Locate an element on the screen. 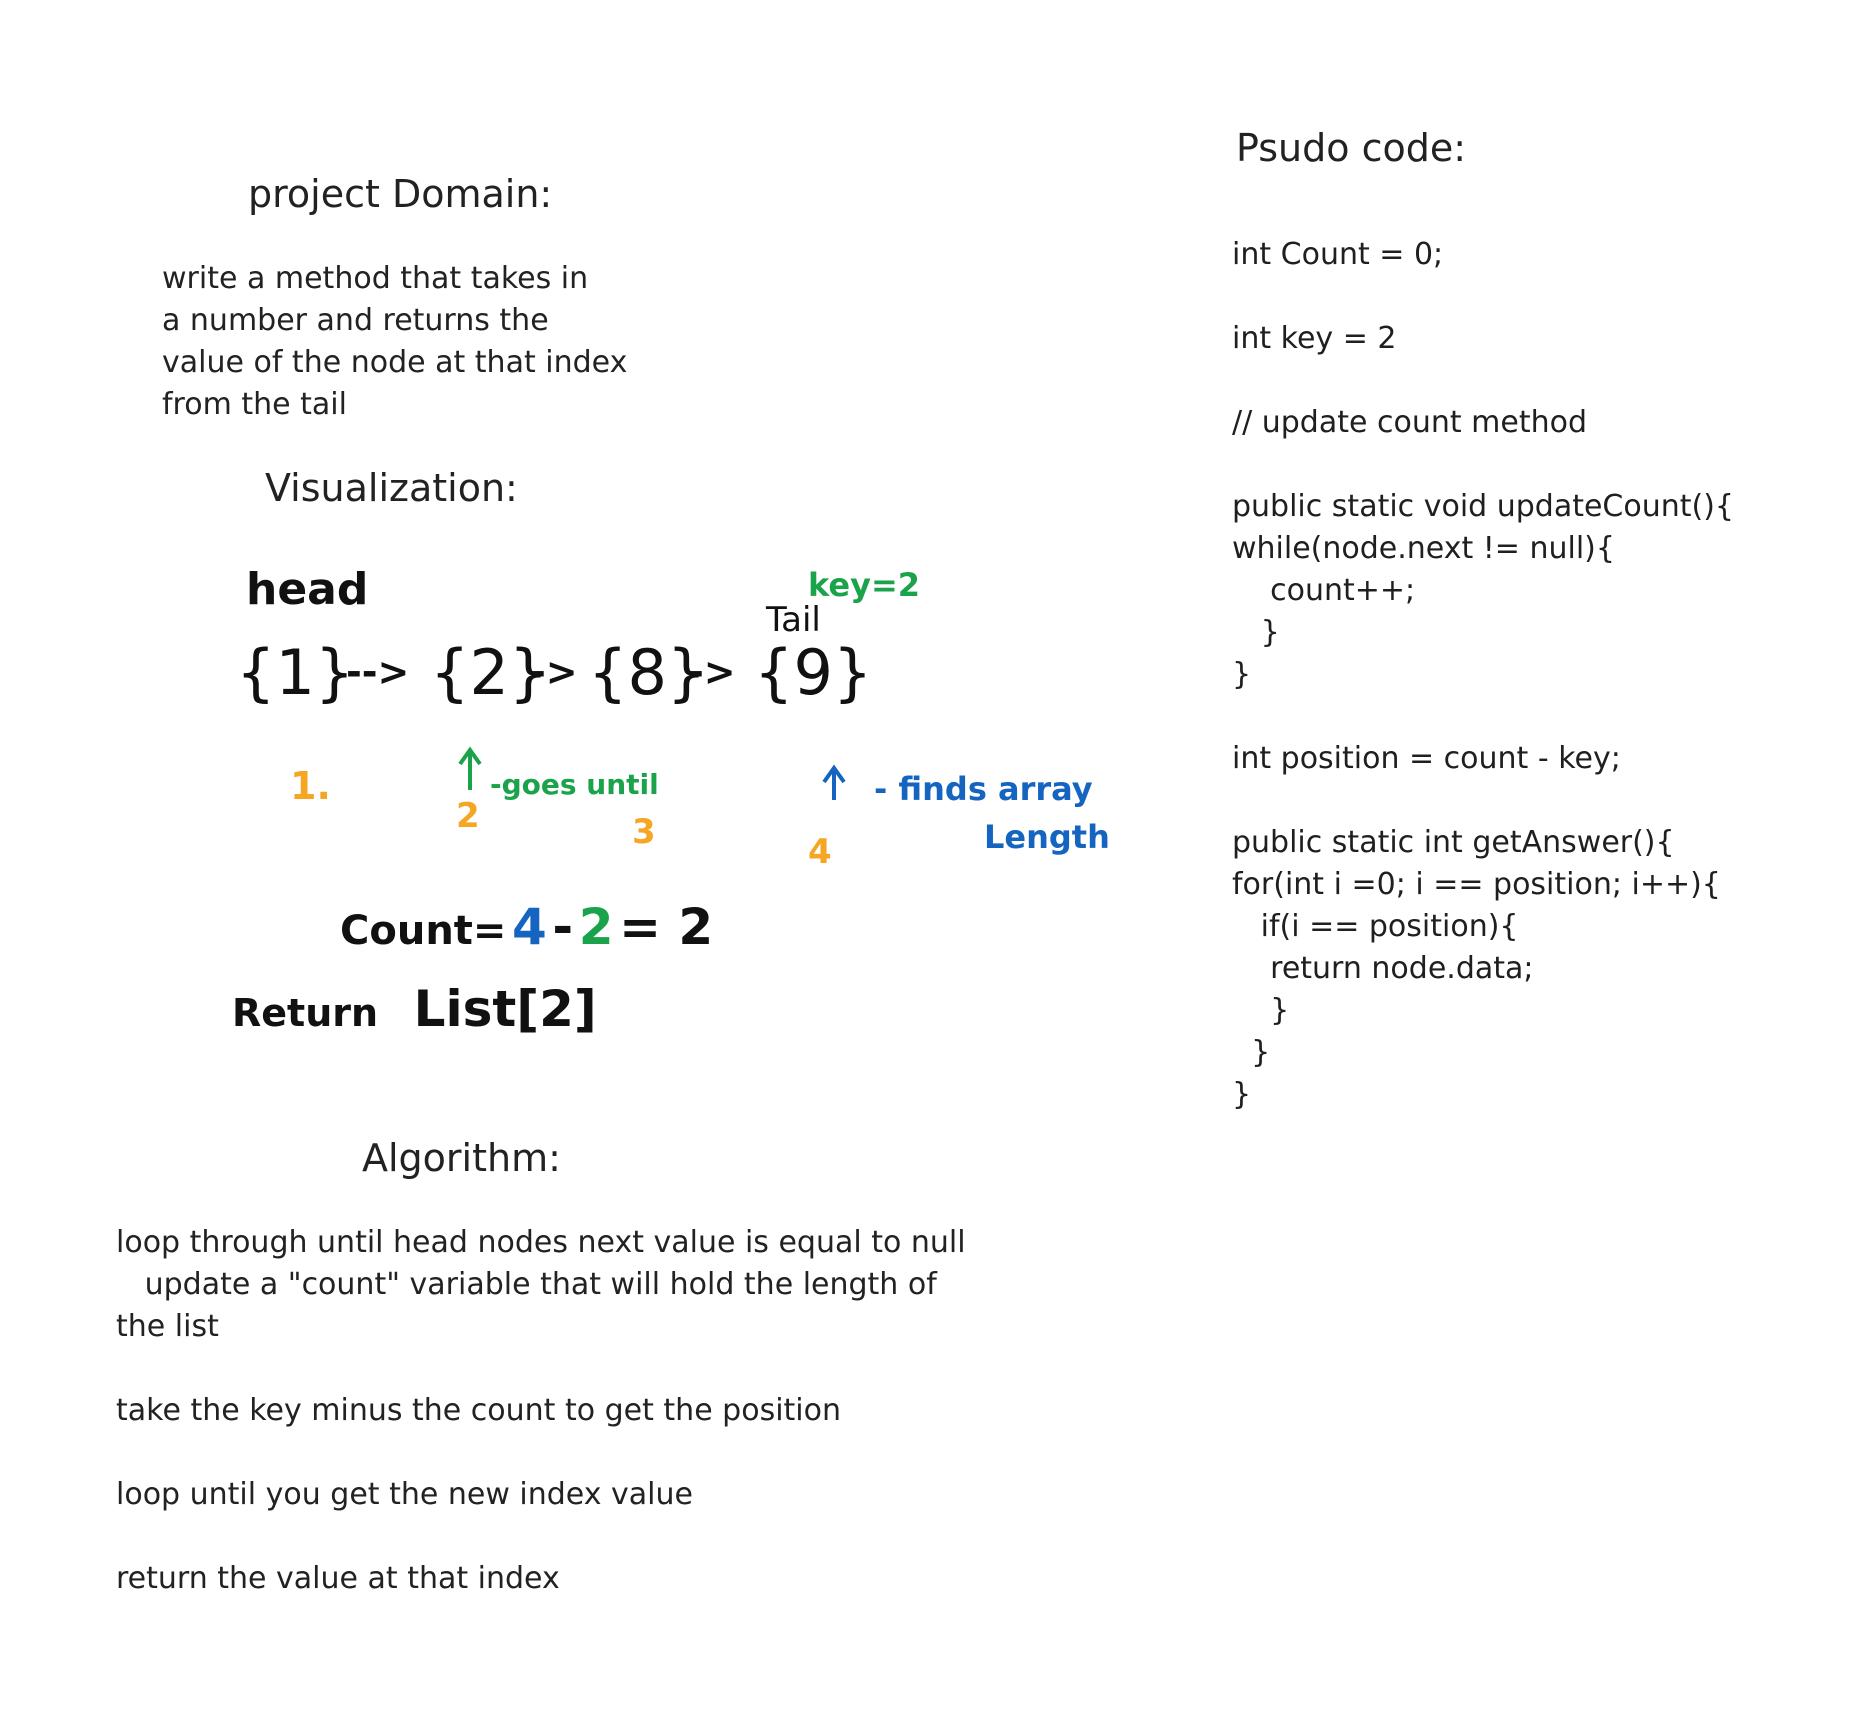 The width and height of the screenshot is (1858, 1709). return-expression: List[2] is located at coordinates (505, 1009).